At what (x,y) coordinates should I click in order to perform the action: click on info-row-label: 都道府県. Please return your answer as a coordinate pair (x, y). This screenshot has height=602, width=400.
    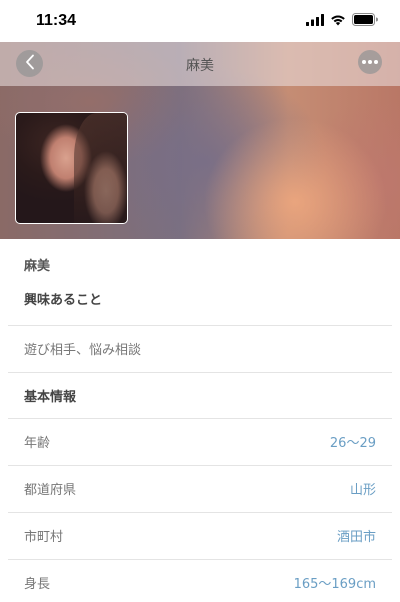
    Looking at the image, I should click on (50, 490).